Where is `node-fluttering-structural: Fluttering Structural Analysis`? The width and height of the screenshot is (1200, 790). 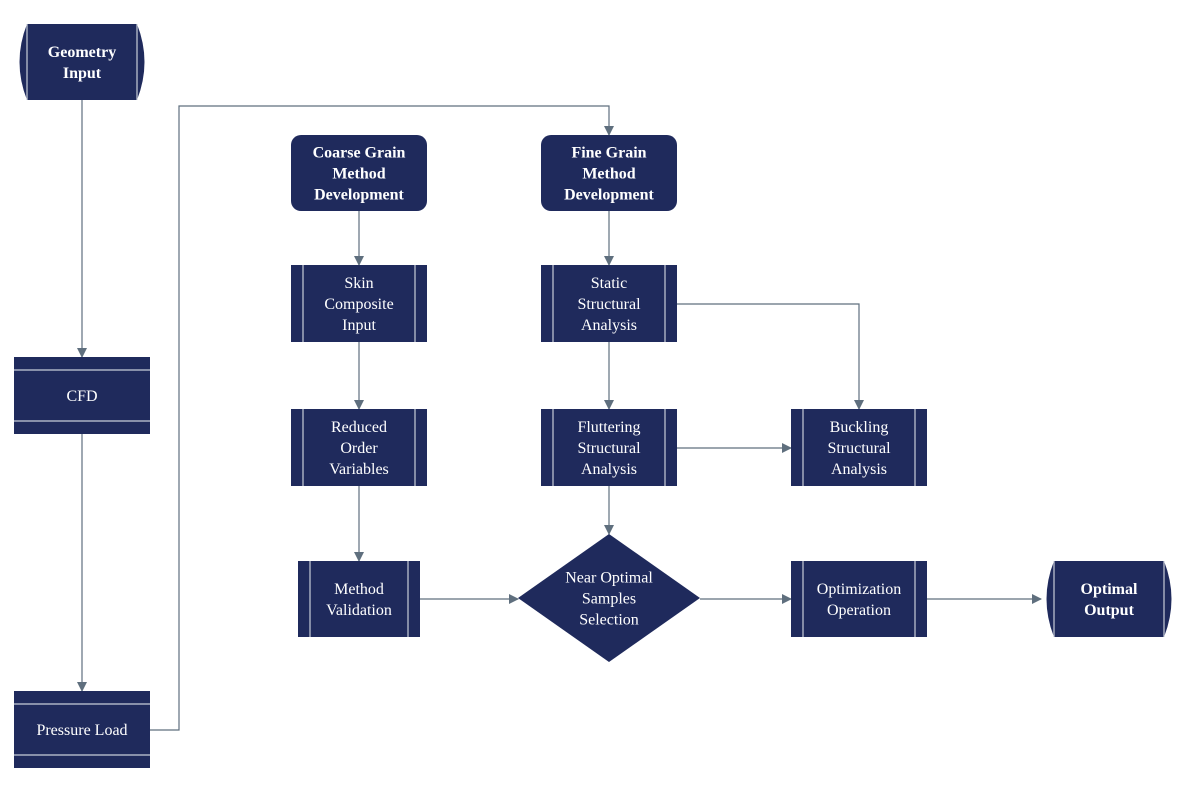
node-fluttering-structural: Fluttering Structural Analysis is located at coordinates (609, 447).